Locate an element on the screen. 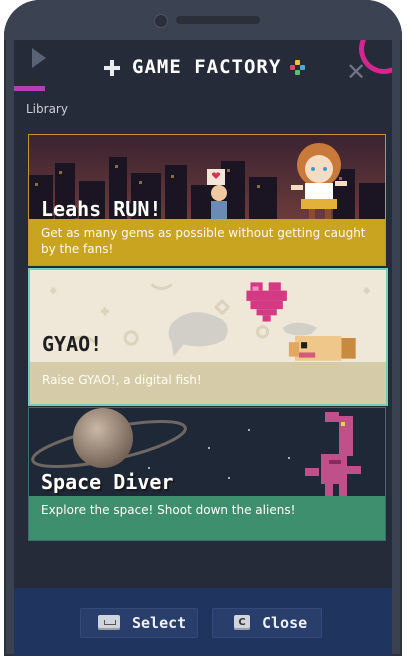  close-button: C Close is located at coordinates (267, 623).